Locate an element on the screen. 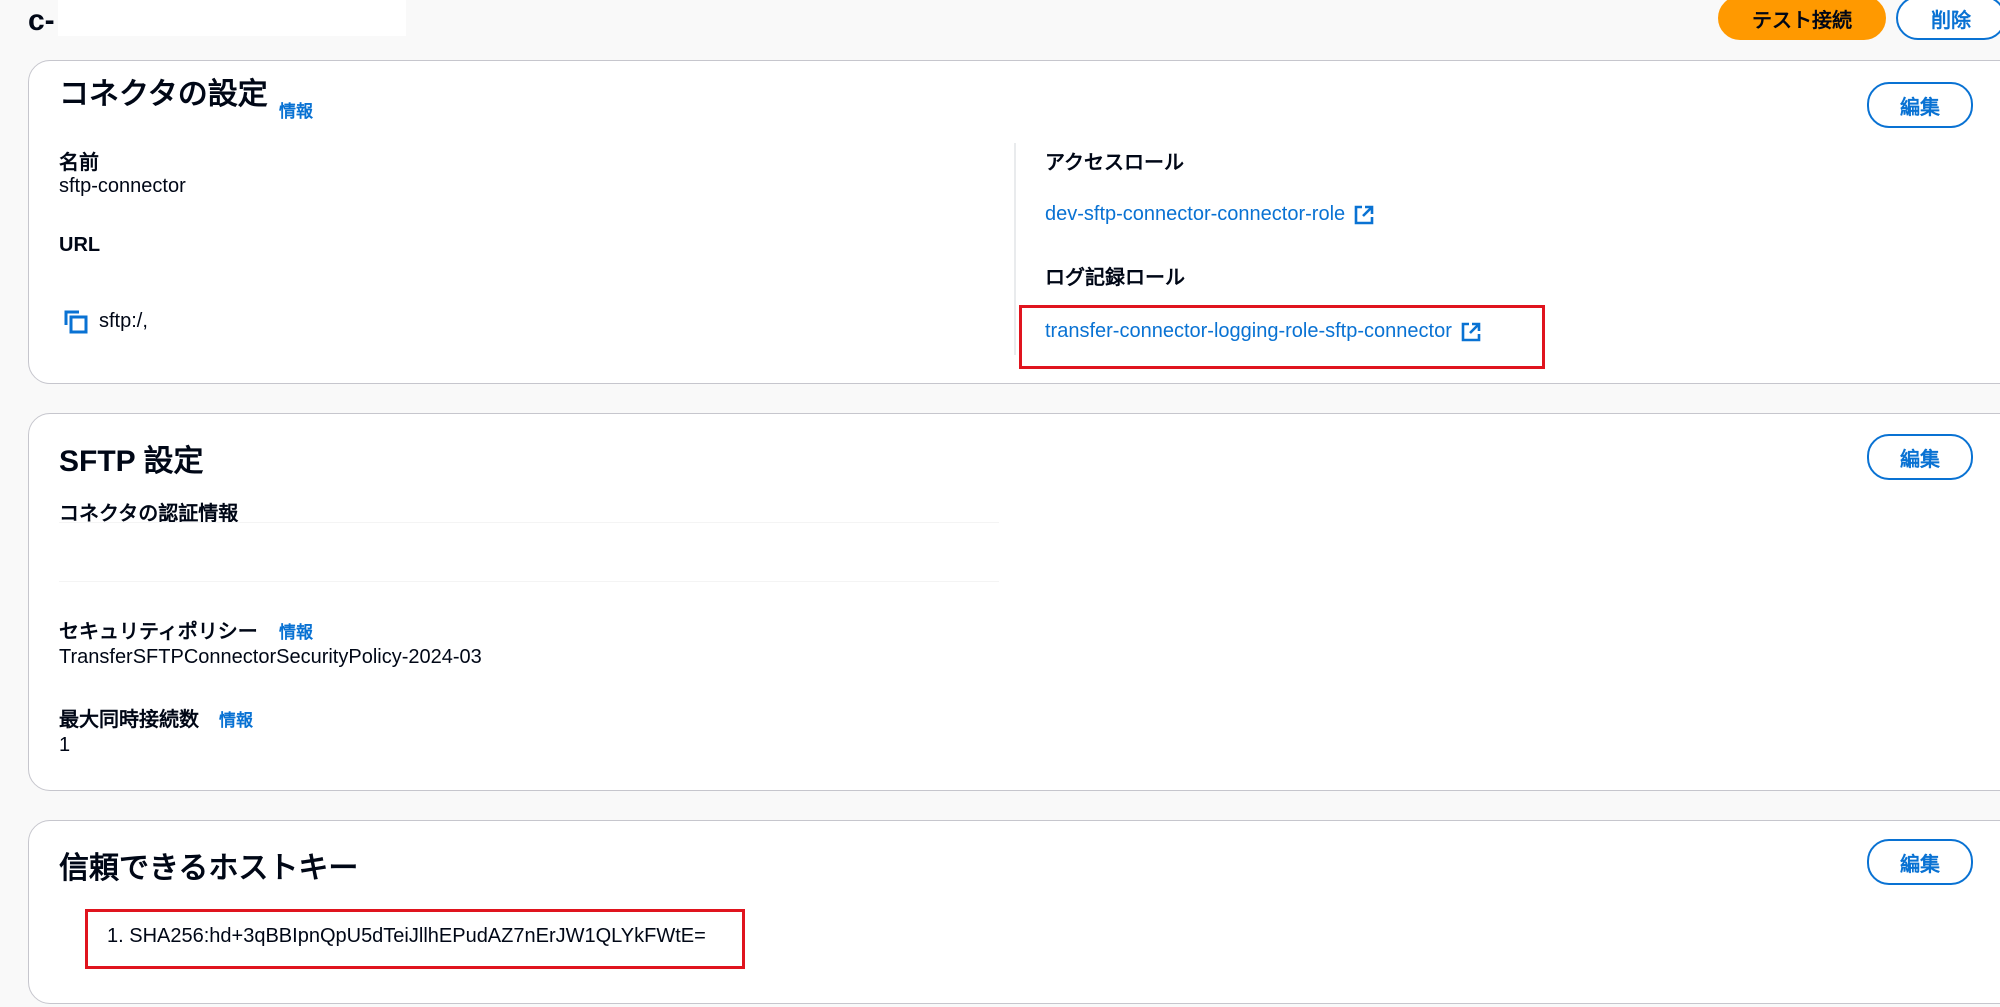  external-link-icon is located at coordinates (1364, 214).